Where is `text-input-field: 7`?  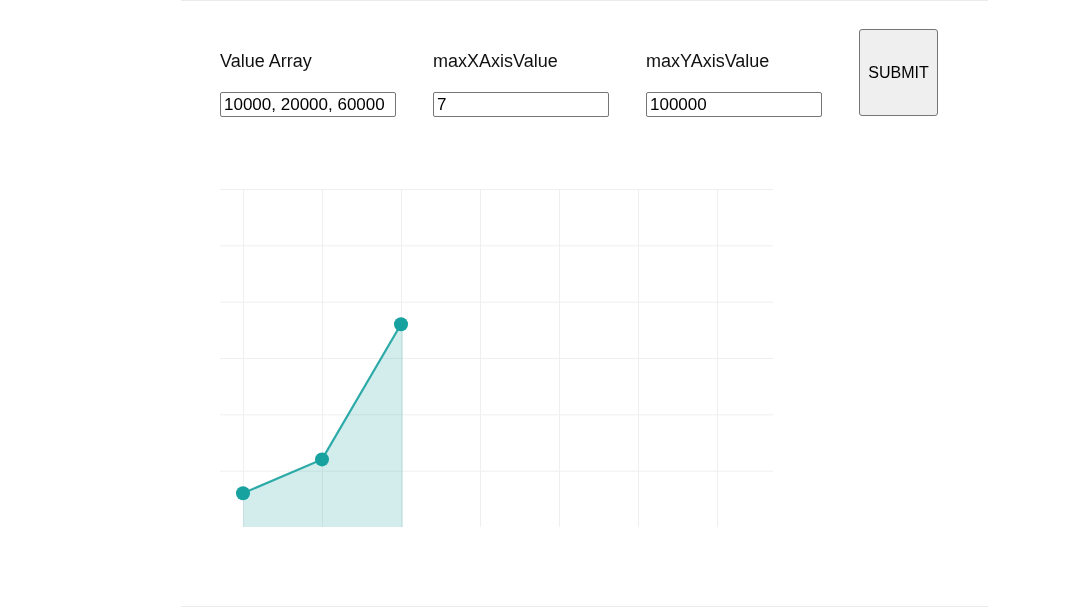
text-input-field: 7 is located at coordinates (521, 104).